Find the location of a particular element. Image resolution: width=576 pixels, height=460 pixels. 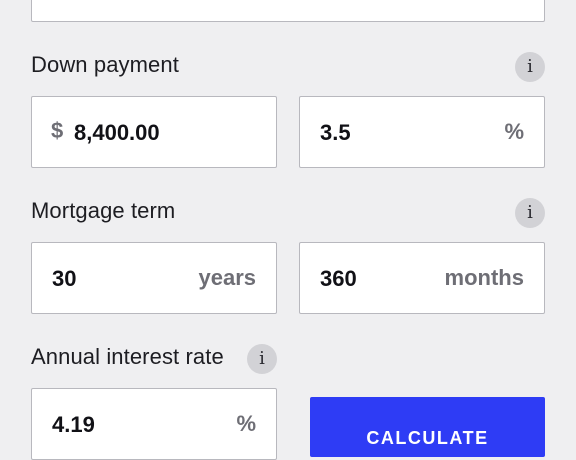

mortgage-term-years-value: 30 is located at coordinates (64, 278).